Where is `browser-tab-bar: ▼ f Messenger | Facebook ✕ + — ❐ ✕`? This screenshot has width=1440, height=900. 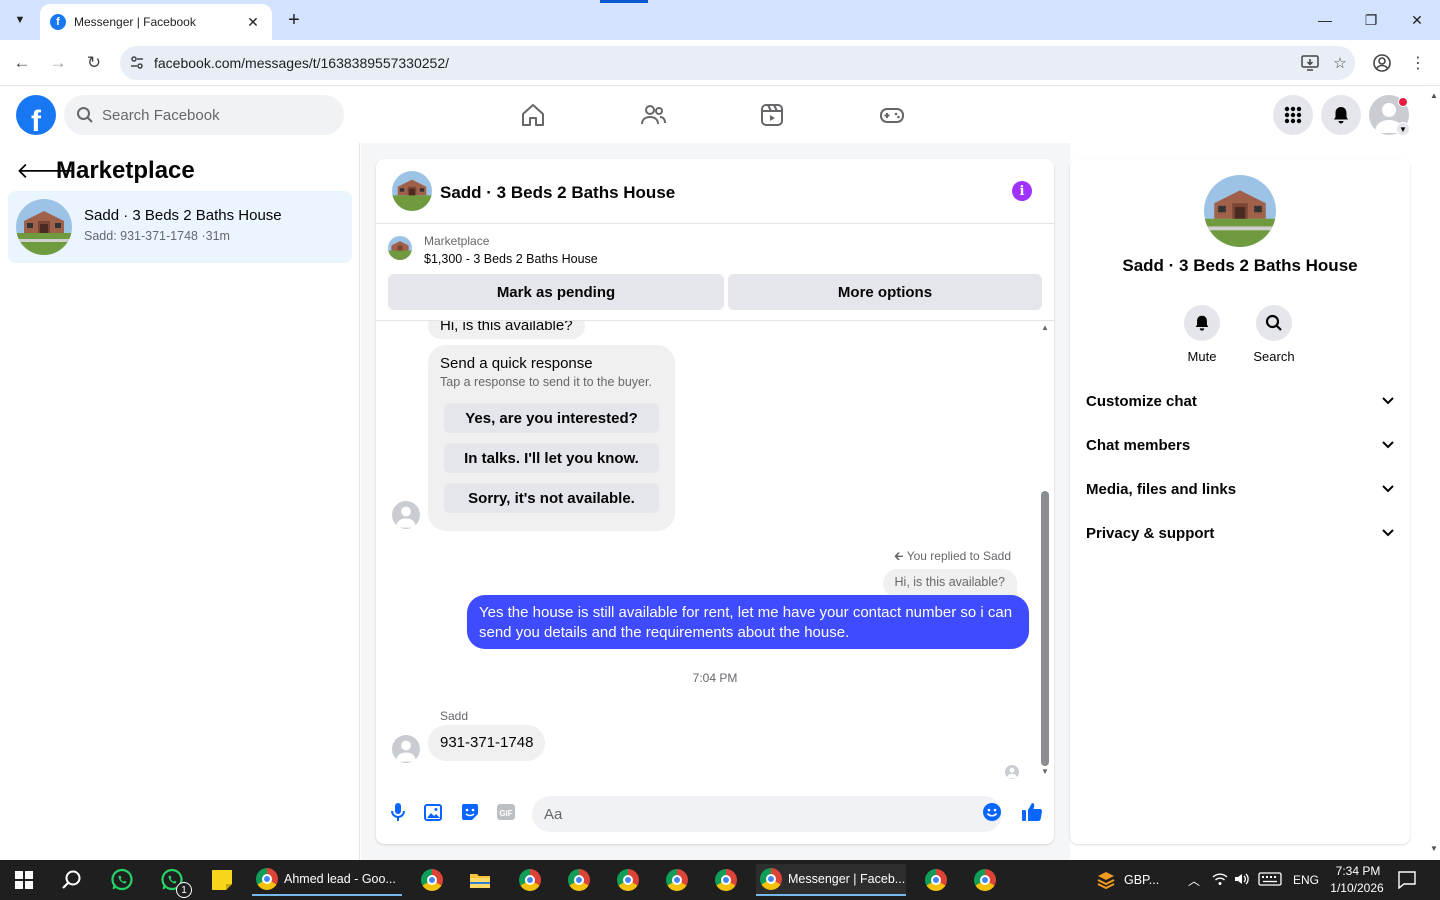
browser-tab-bar: ▼ f Messenger | Facebook ✕ + — ❐ ✕ is located at coordinates (720, 20).